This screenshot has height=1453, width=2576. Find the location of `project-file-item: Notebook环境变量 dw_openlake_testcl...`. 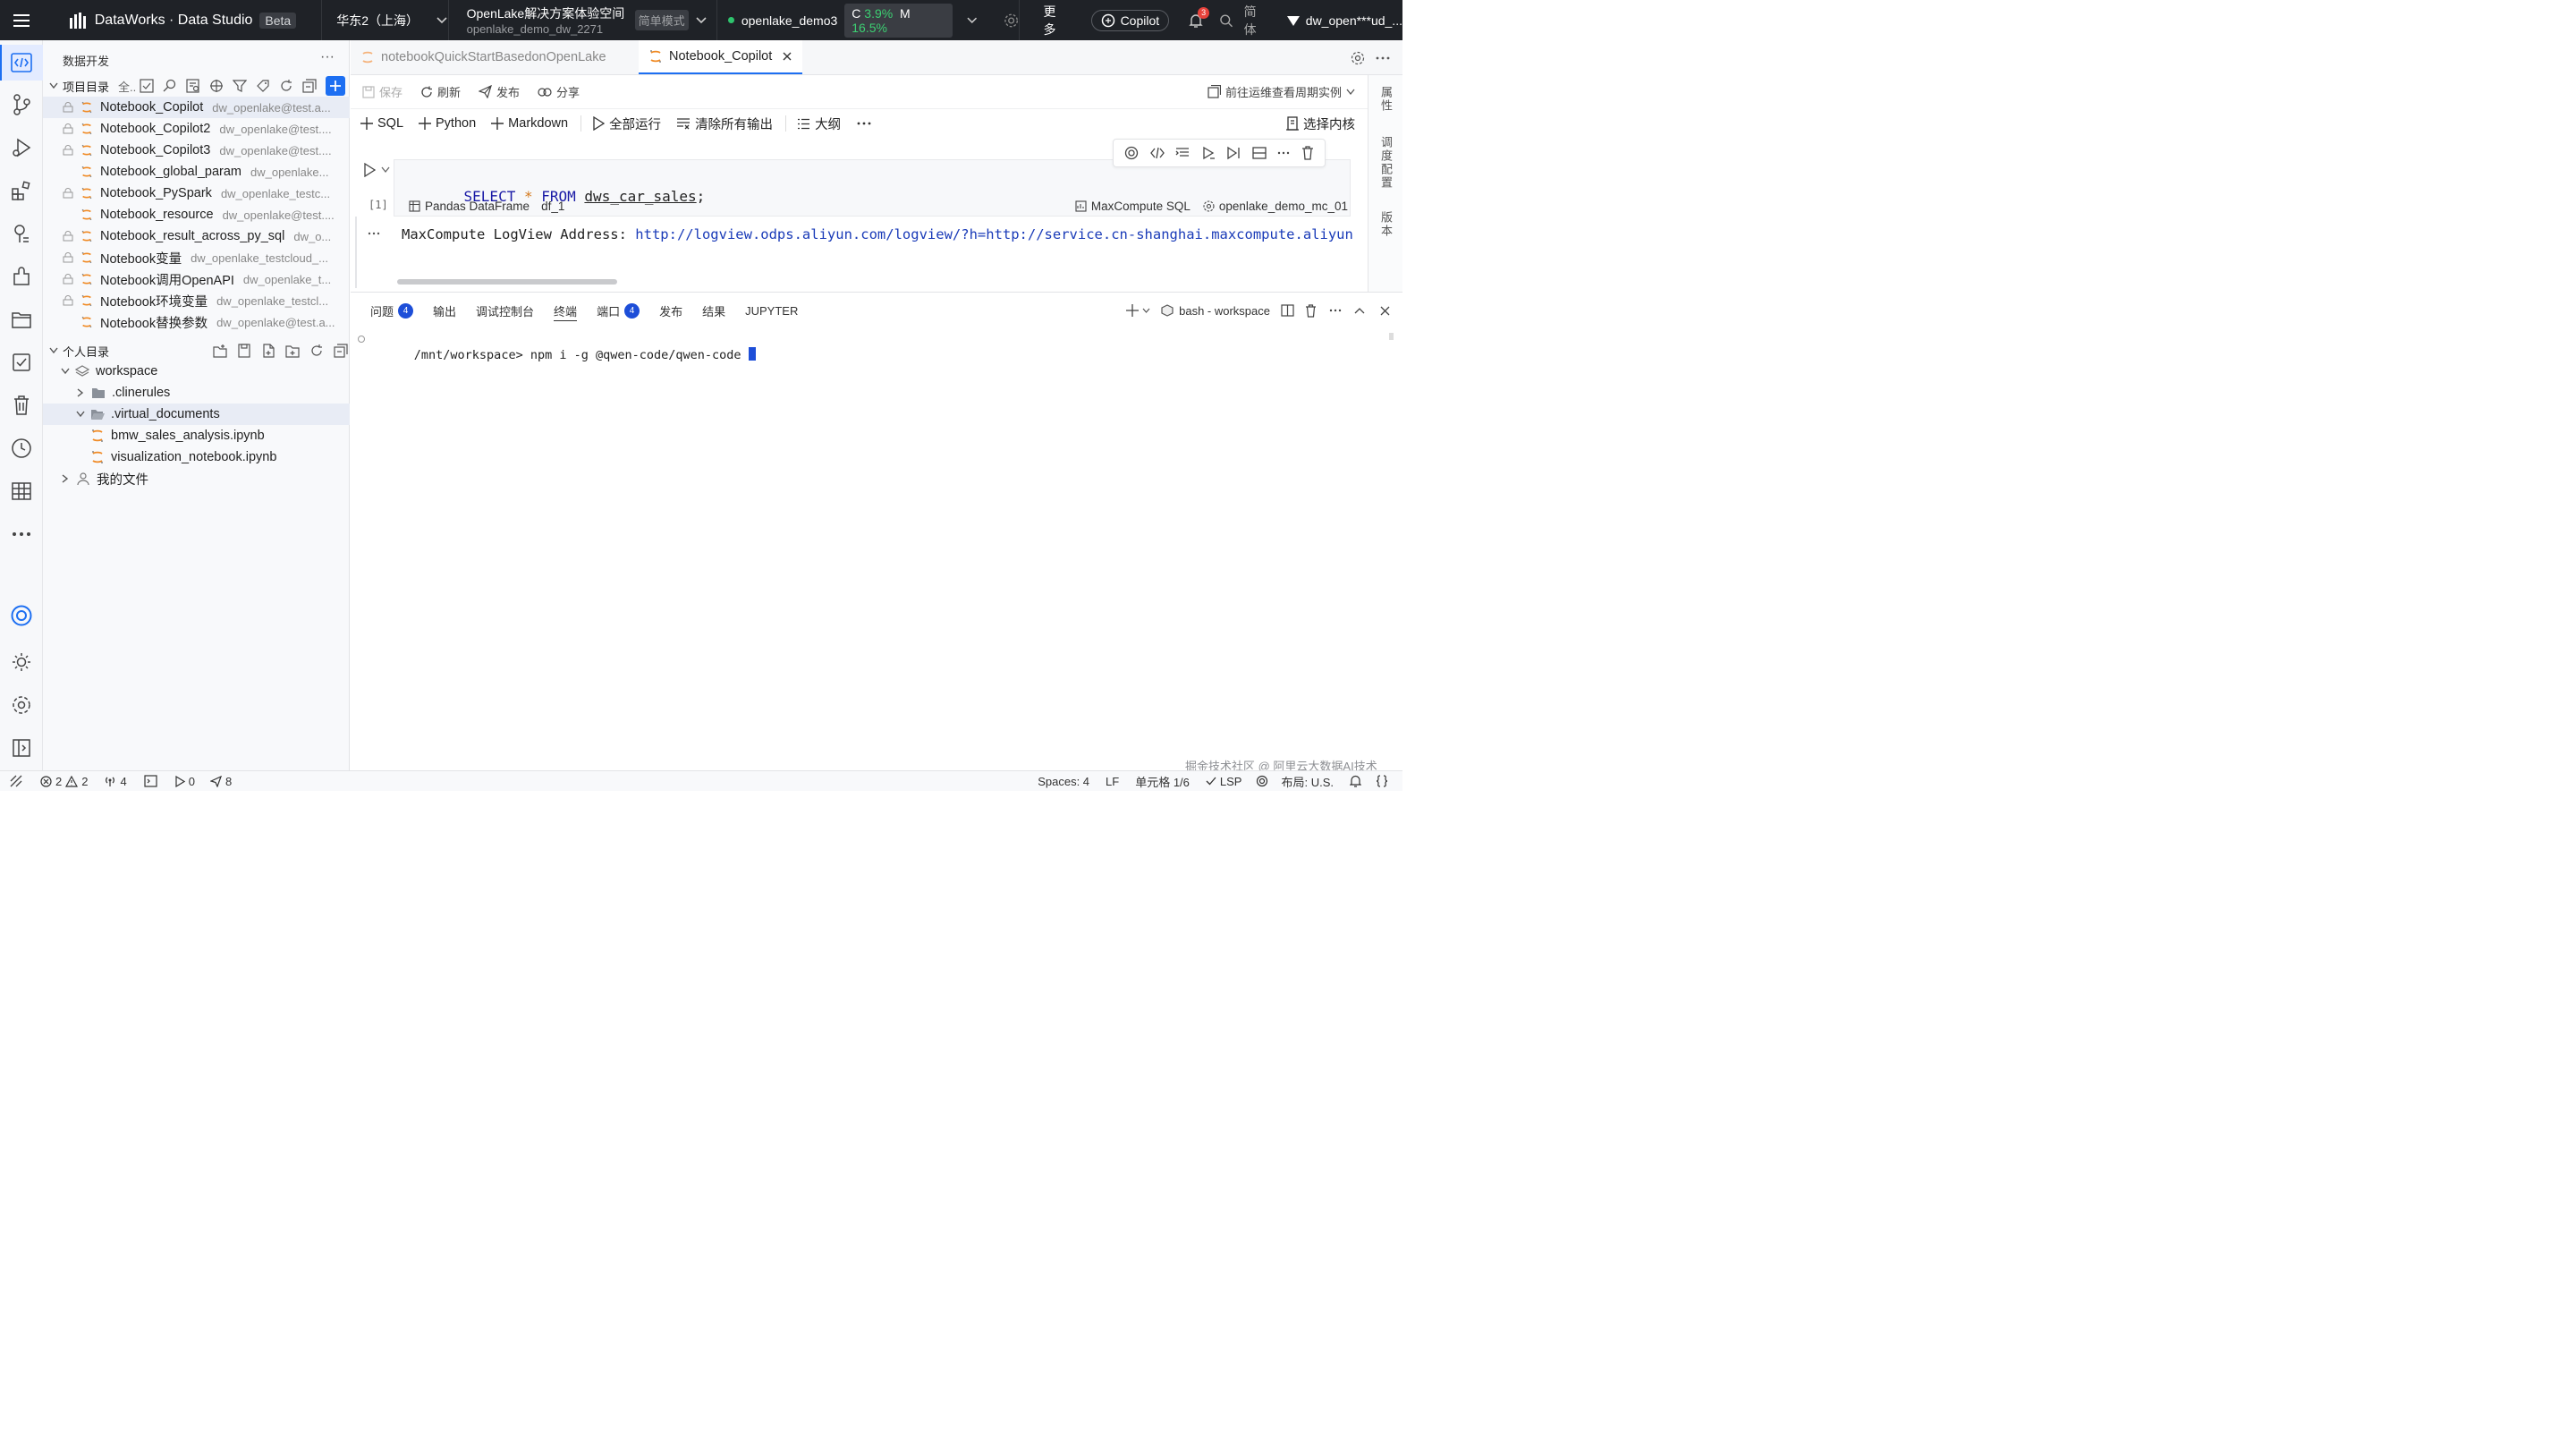

project-file-item: Notebook环境变量 dw_openlake_testcl... is located at coordinates (196, 300).